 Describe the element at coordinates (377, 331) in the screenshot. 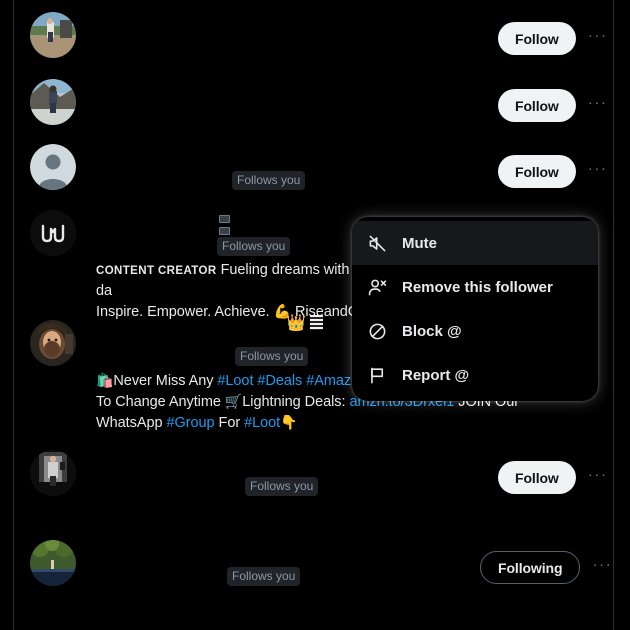

I see `block-icon` at that location.